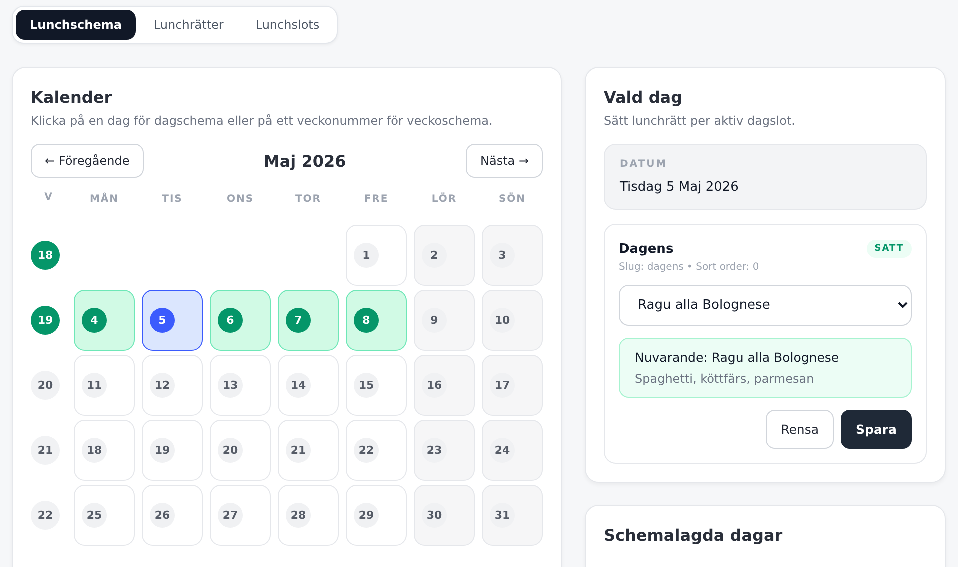 This screenshot has height=567, width=958. What do you see at coordinates (189, 25) in the screenshot?
I see `tab: Lunchrätter` at bounding box center [189, 25].